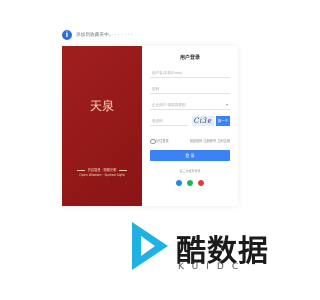 The height and width of the screenshot is (300, 320). Describe the element at coordinates (157, 121) in the screenshot. I see `captcha-placeholder: 验证码` at that location.